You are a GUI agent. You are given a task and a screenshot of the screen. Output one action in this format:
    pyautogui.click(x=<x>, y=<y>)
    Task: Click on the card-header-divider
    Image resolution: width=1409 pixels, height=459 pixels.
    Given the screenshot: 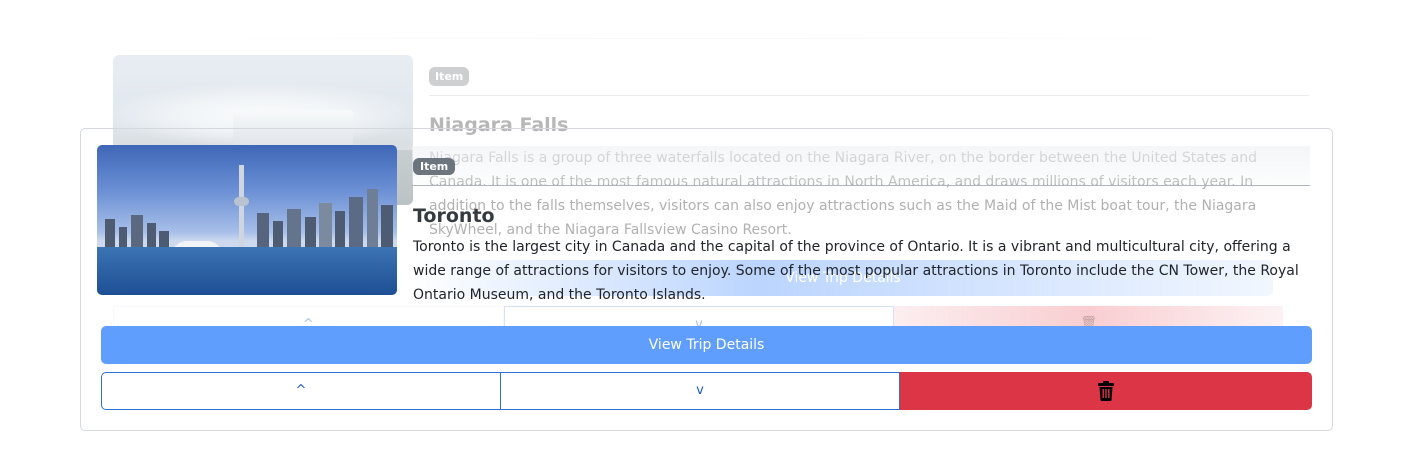 What is the action you would take?
    pyautogui.click(x=861, y=185)
    